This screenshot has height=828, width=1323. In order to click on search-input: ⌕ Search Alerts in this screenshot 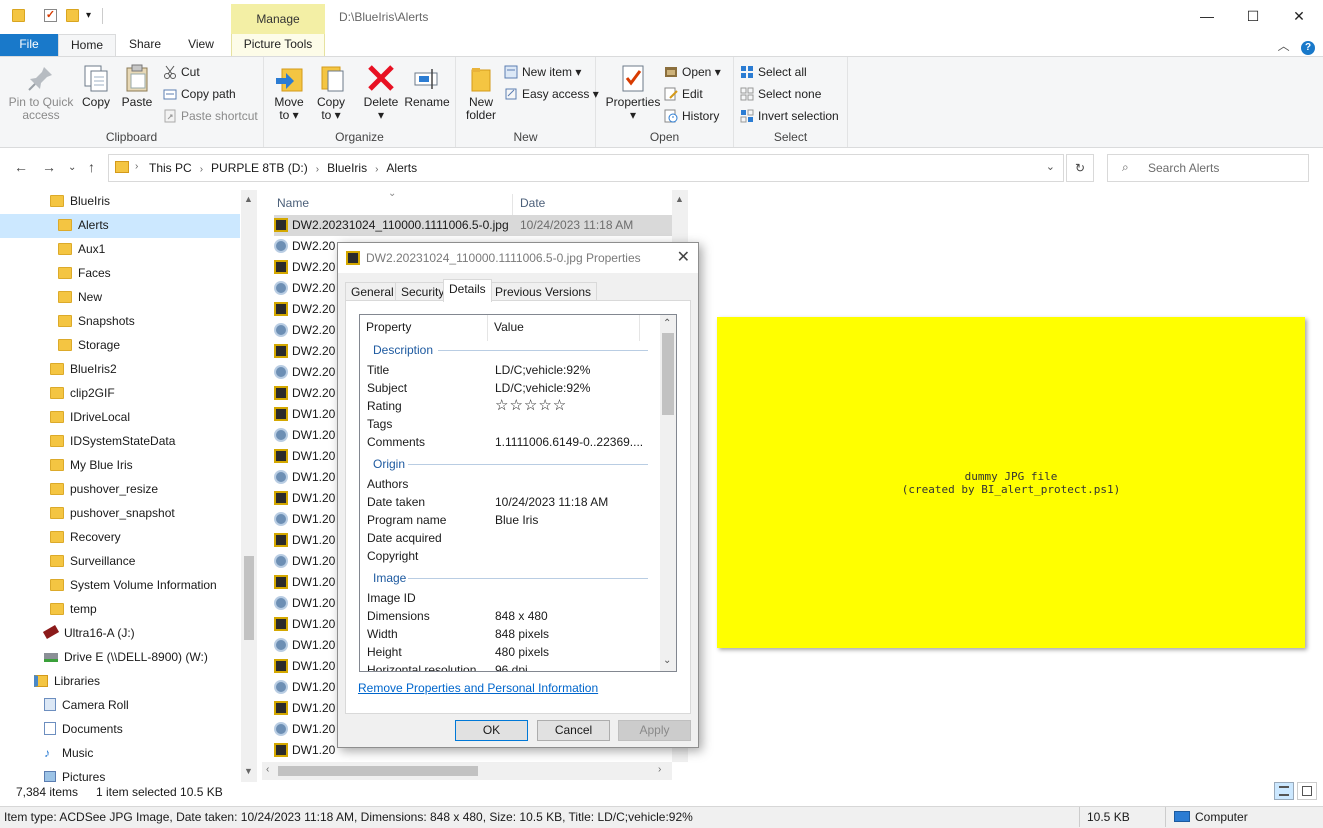, I will do `click(1208, 168)`.